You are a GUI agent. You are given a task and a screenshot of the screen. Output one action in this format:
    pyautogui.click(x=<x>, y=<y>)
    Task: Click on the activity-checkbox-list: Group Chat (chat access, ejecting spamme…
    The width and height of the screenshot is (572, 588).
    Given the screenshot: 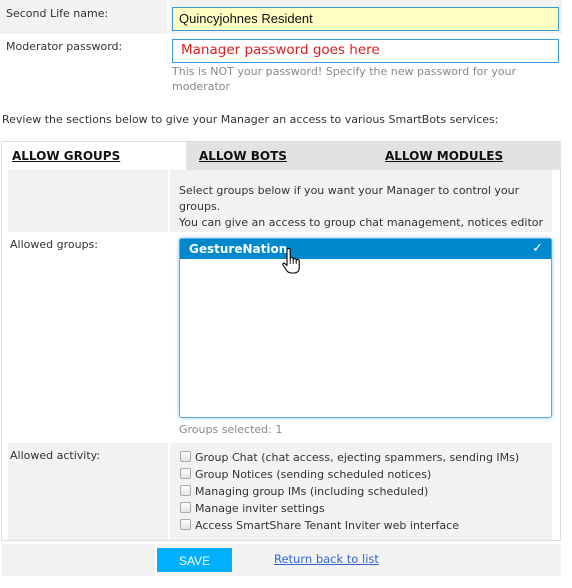 What is the action you would take?
    pyautogui.click(x=349, y=491)
    